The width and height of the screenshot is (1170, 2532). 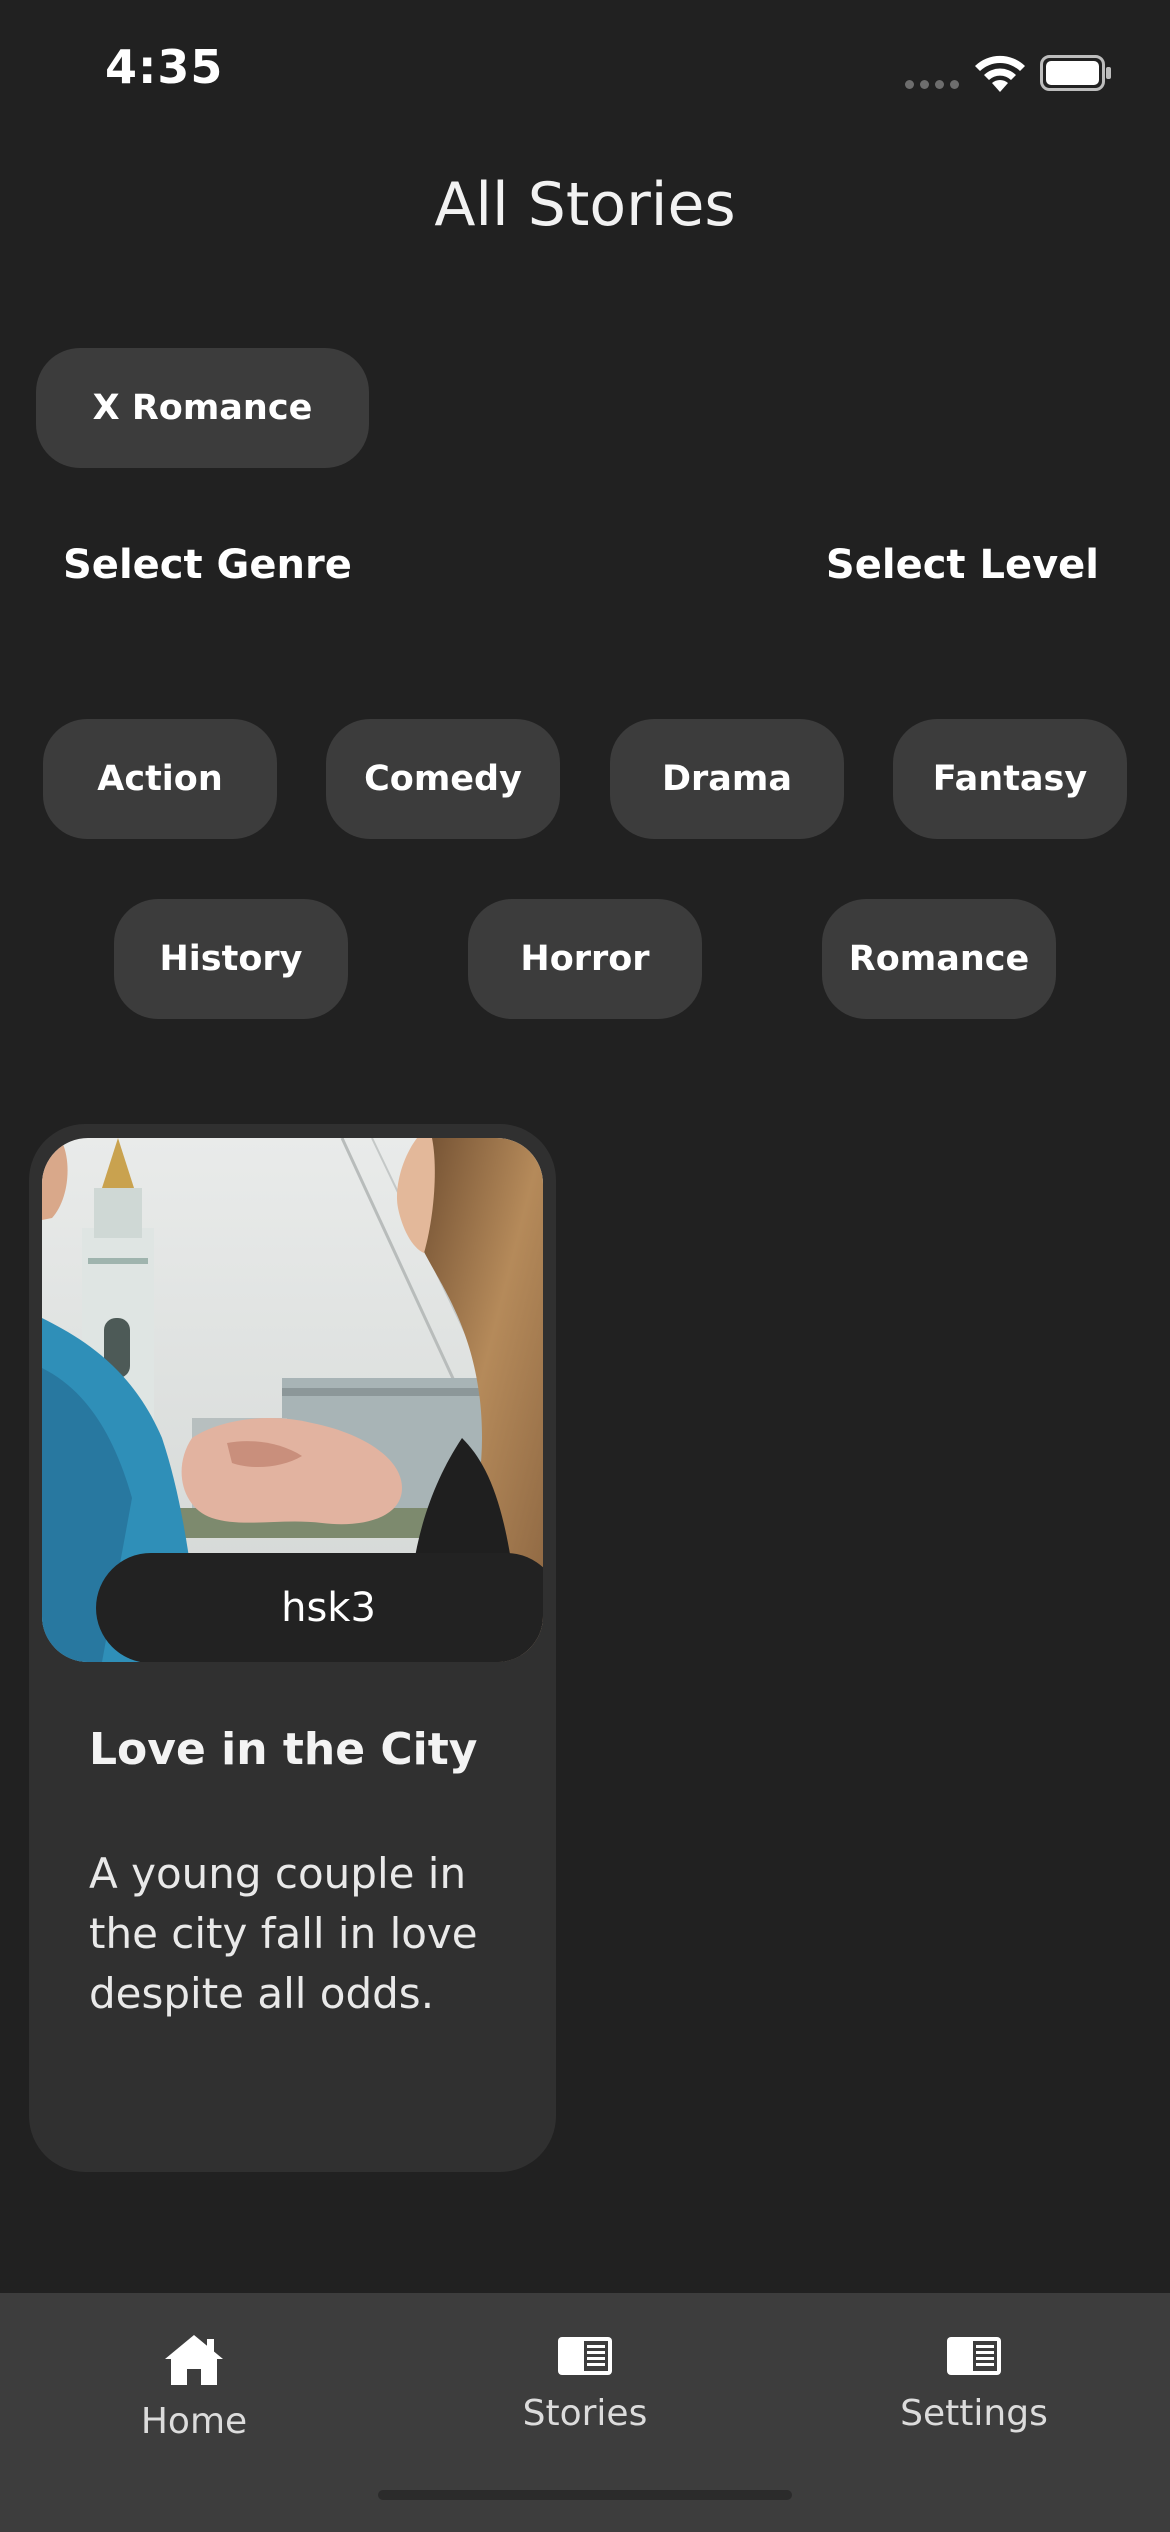 I want to click on status-time: 4:35, so click(x=164, y=67).